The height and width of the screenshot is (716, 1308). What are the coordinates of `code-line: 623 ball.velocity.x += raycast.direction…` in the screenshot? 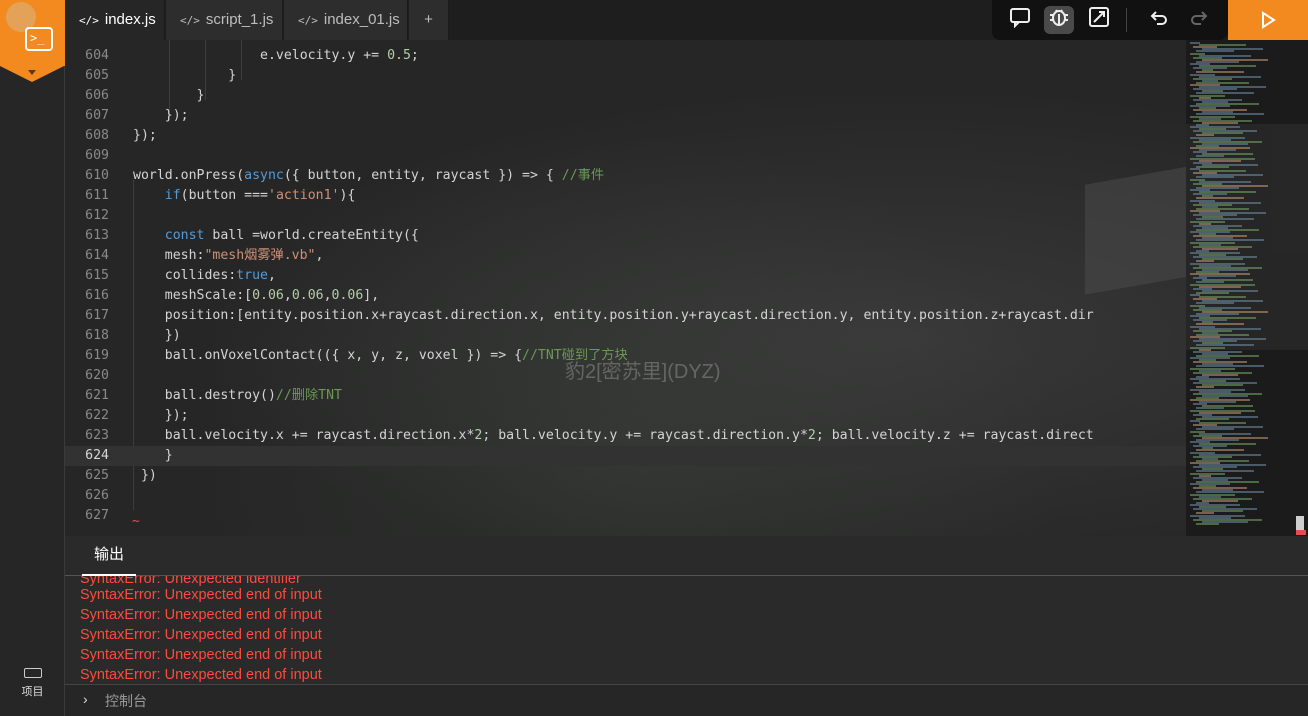 It's located at (625, 436).